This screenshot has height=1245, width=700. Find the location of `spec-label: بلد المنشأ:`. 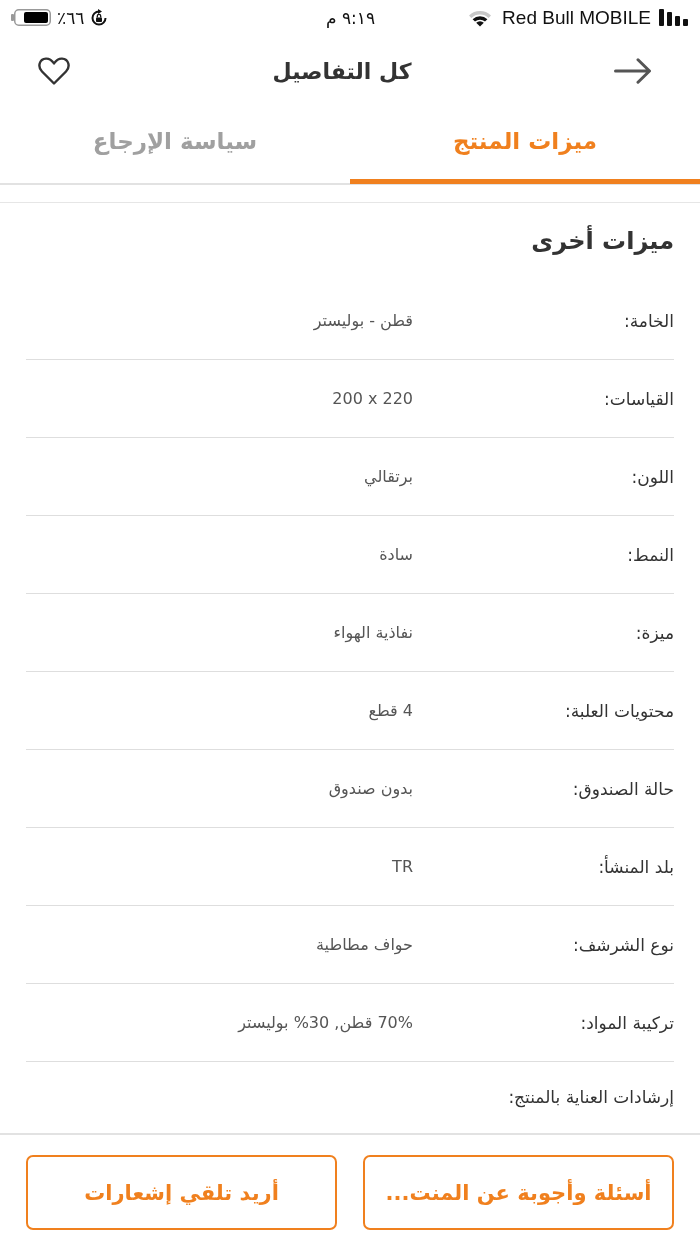

spec-label: بلد المنشأ: is located at coordinates (636, 866).